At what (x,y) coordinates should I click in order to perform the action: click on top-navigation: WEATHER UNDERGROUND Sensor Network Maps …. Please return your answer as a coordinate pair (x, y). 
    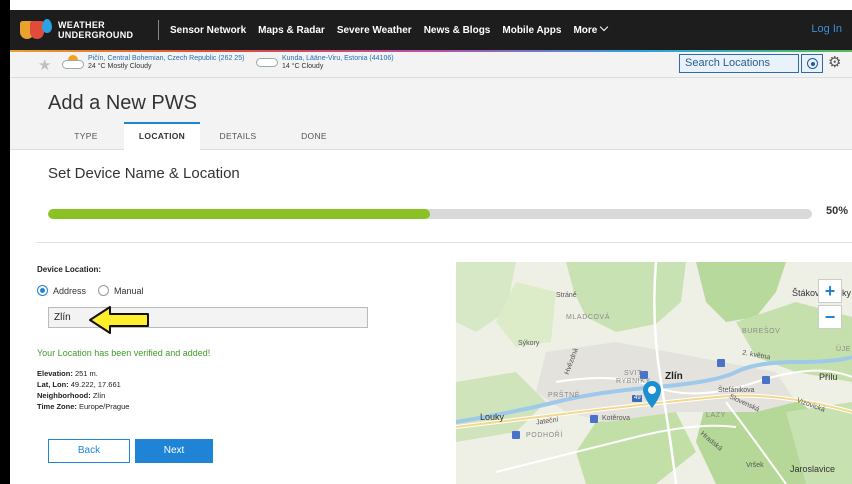
    Looking at the image, I should click on (431, 30).